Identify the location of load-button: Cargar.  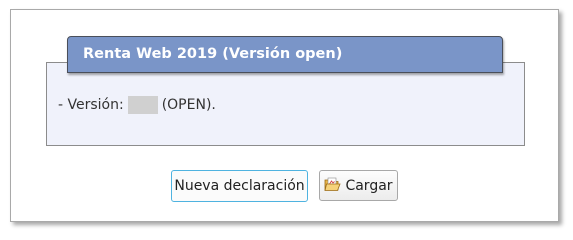
(358, 185).